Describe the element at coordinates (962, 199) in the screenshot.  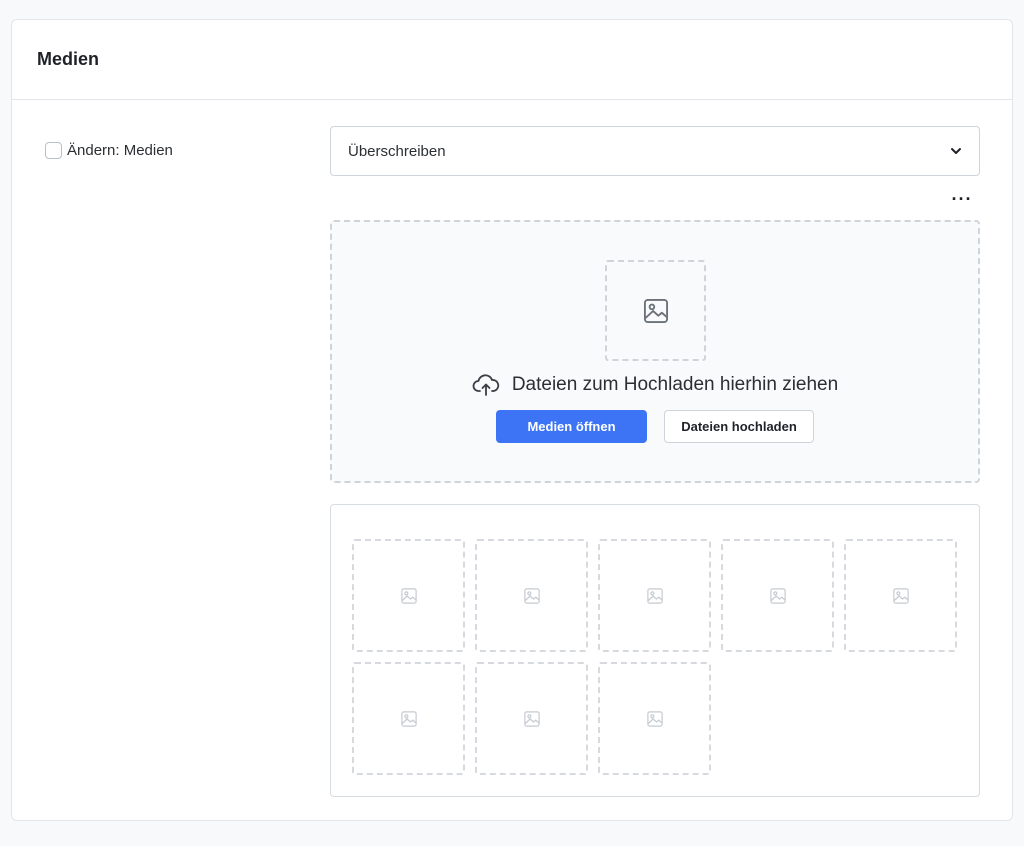
I see `more-options-button: ···` at that location.